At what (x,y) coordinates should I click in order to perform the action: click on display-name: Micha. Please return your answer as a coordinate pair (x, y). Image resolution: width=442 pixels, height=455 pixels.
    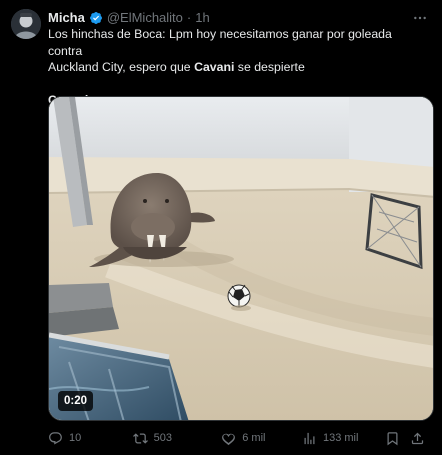
    Looking at the image, I should click on (66, 18).